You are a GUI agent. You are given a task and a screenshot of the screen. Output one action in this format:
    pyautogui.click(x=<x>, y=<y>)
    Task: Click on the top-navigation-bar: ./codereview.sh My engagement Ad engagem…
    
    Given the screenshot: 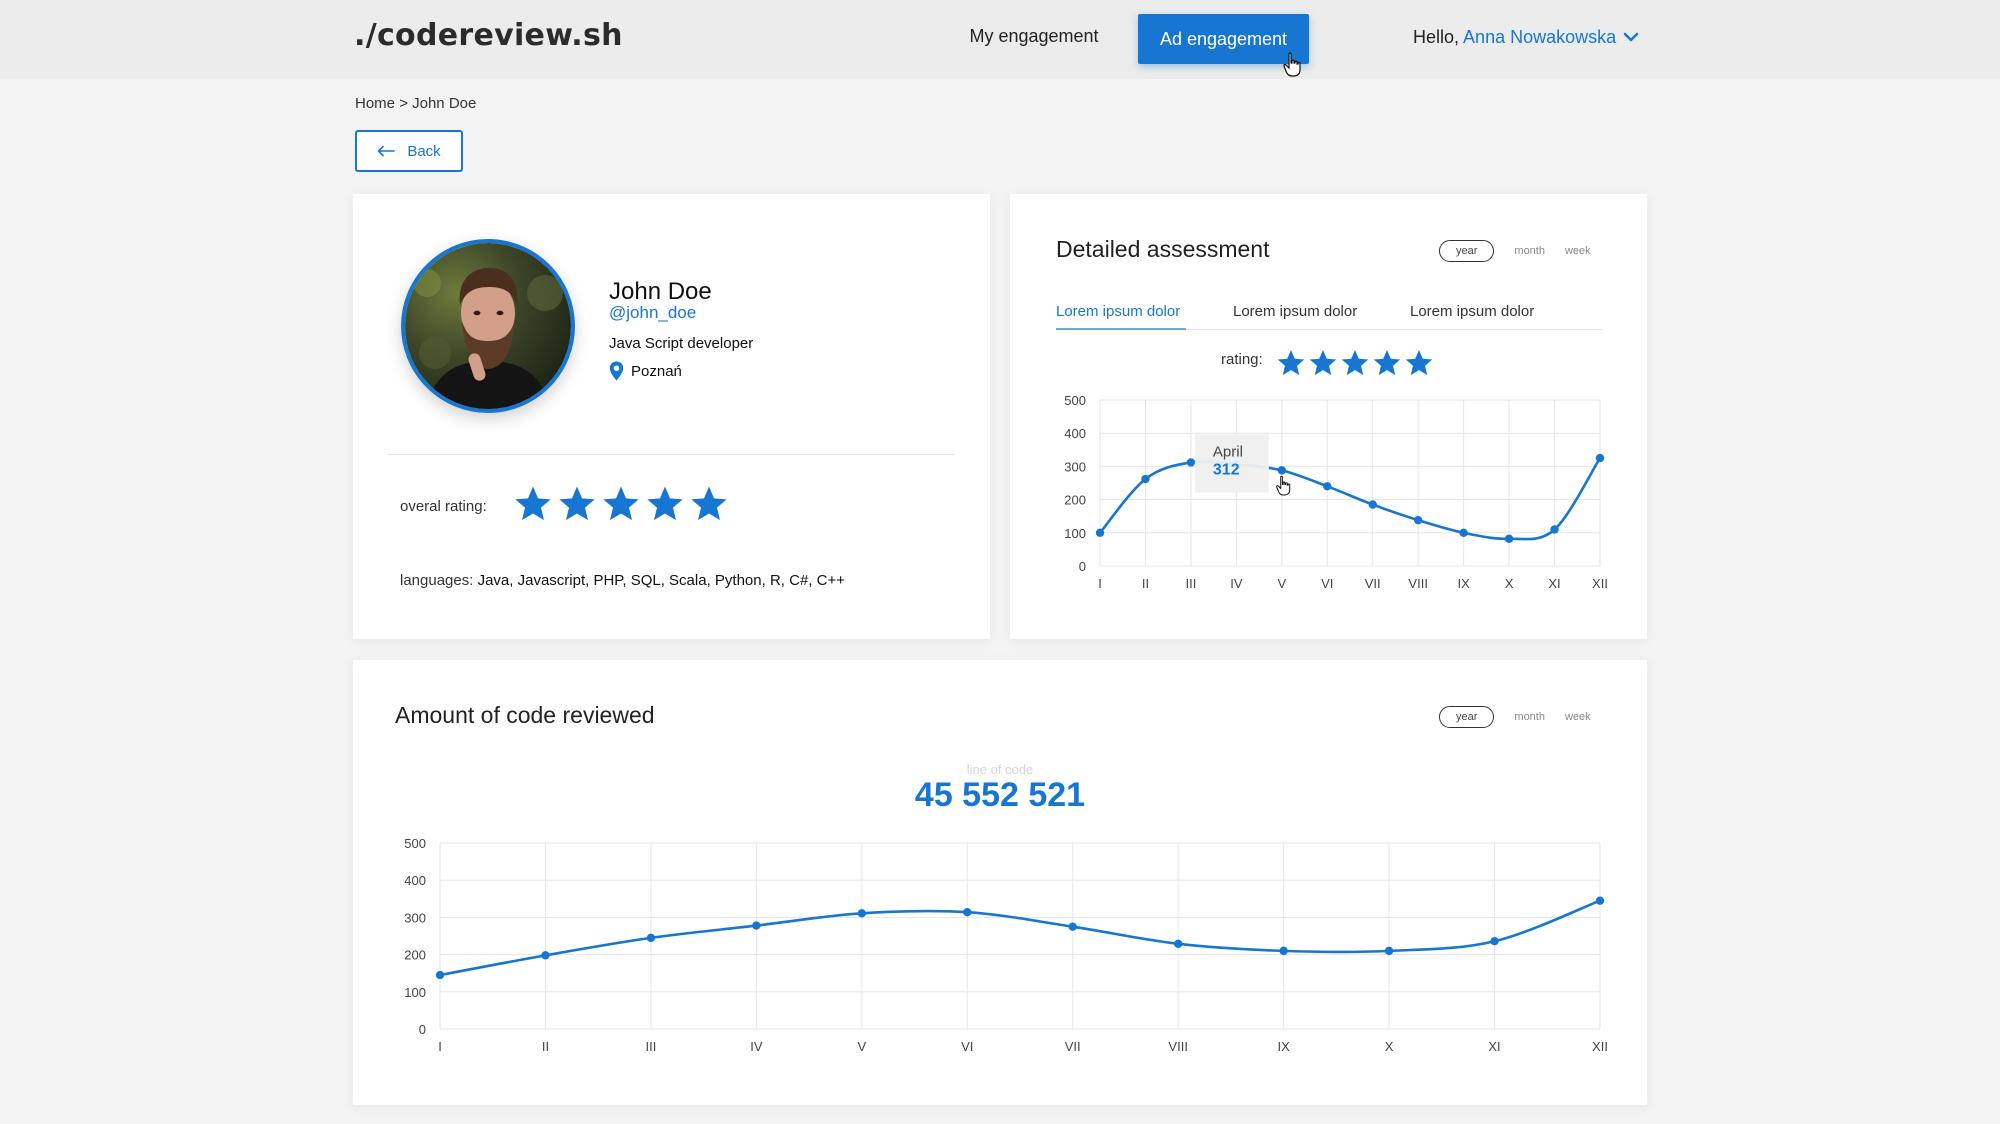 What is the action you would take?
    pyautogui.click(x=1000, y=39)
    